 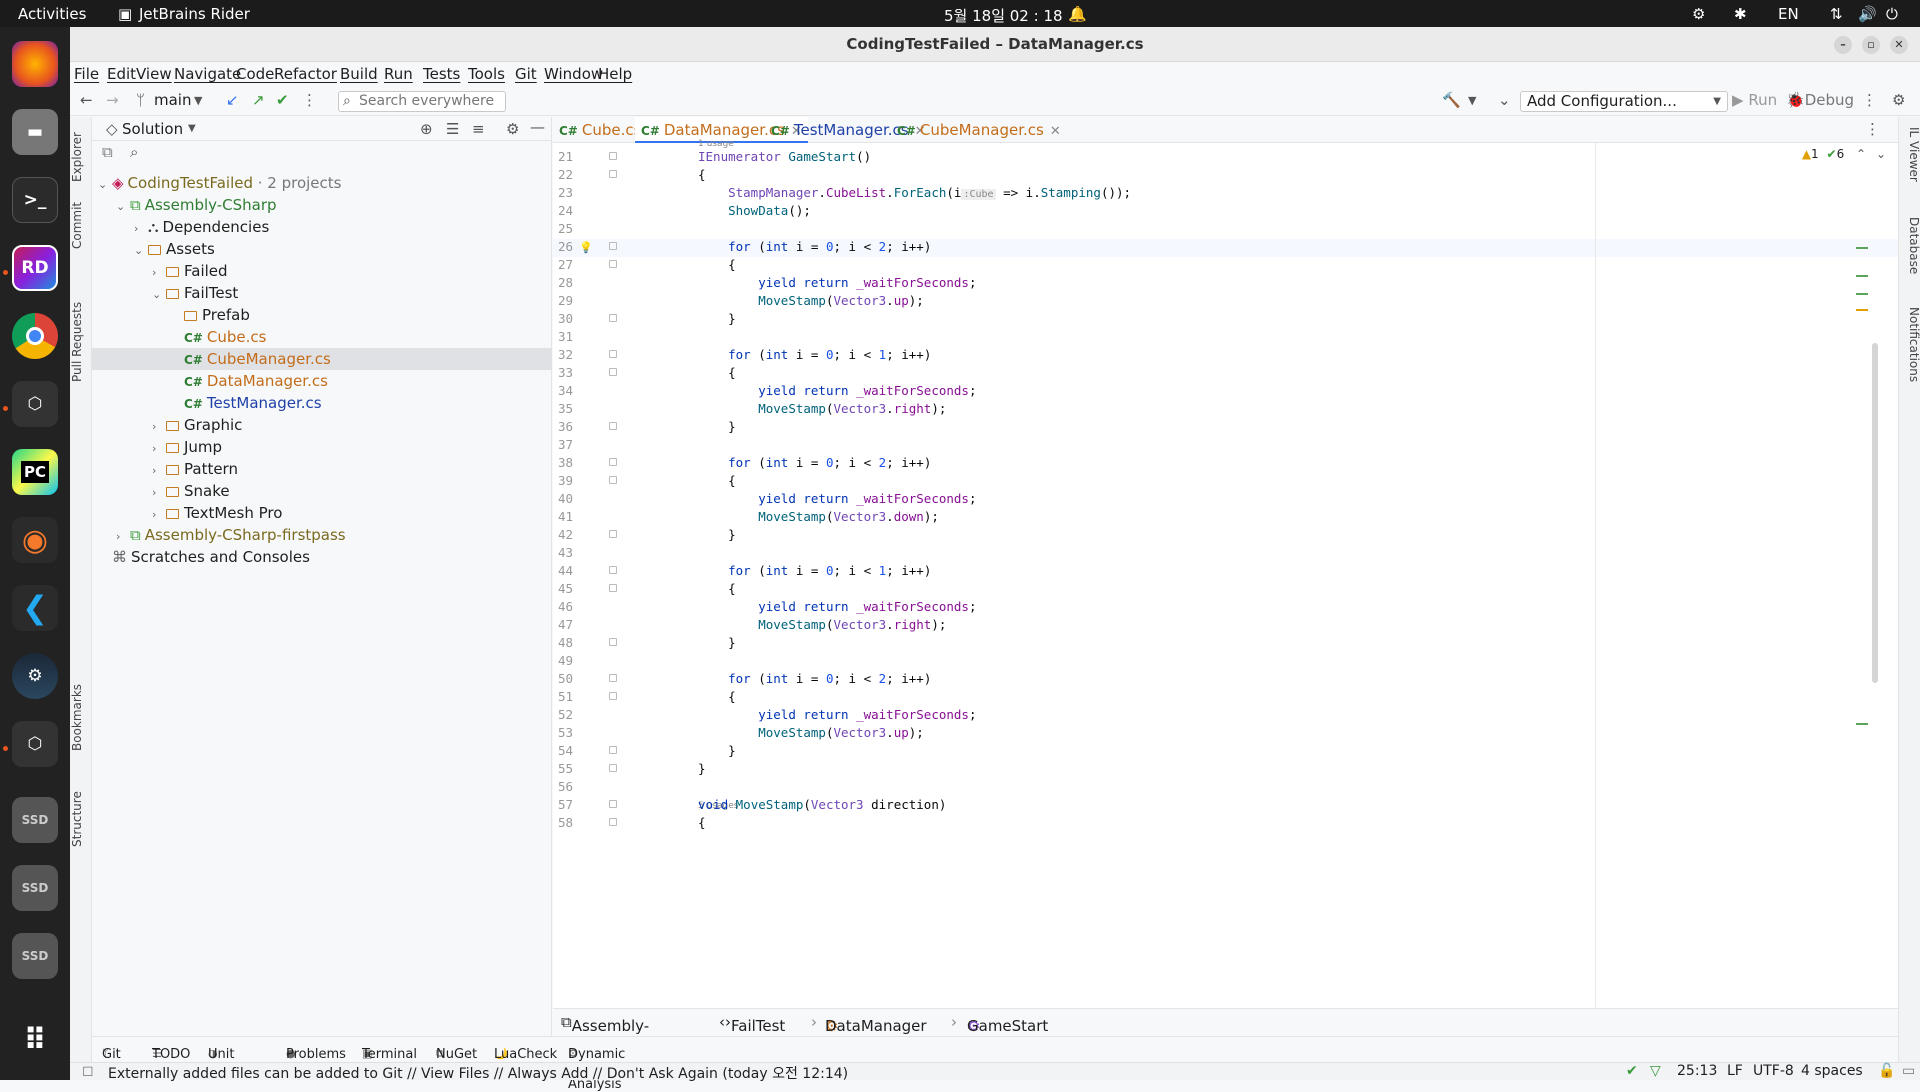 I want to click on pycharm-icon: PC, so click(x=35, y=472).